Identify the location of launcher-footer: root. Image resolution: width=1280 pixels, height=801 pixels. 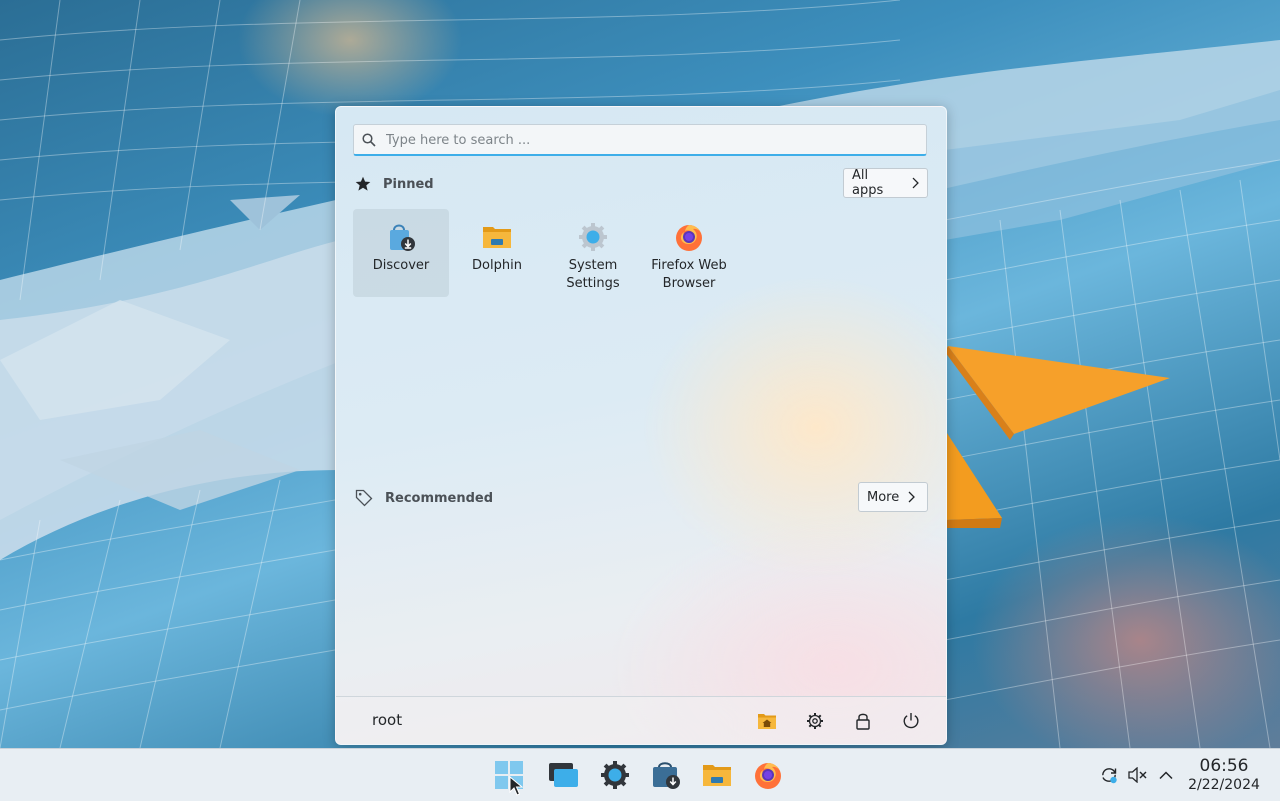
(641, 720).